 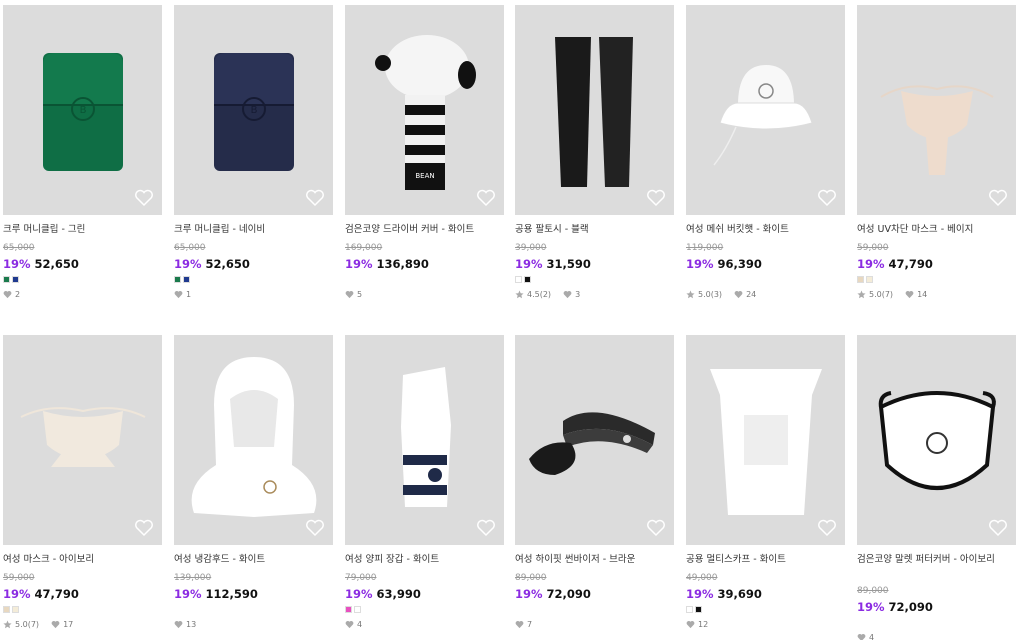 I want to click on product-name: 여성 메쉬 버킷햇 - 화이트, so click(x=765, y=230).